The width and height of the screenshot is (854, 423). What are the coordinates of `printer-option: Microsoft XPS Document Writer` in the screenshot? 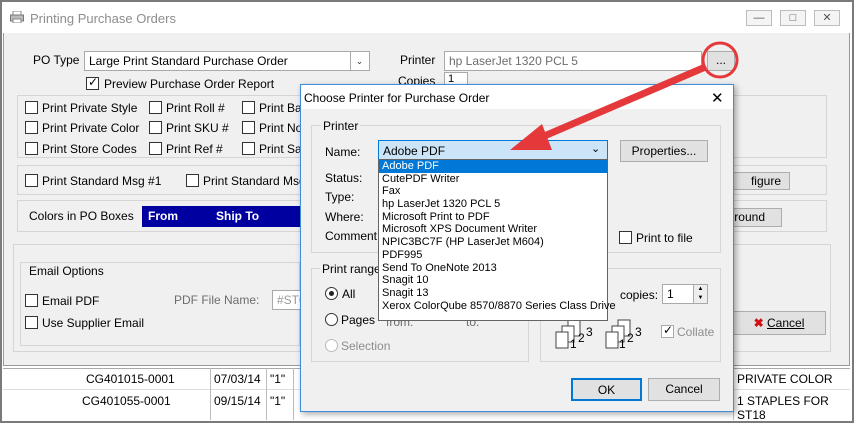 It's located at (493, 229).